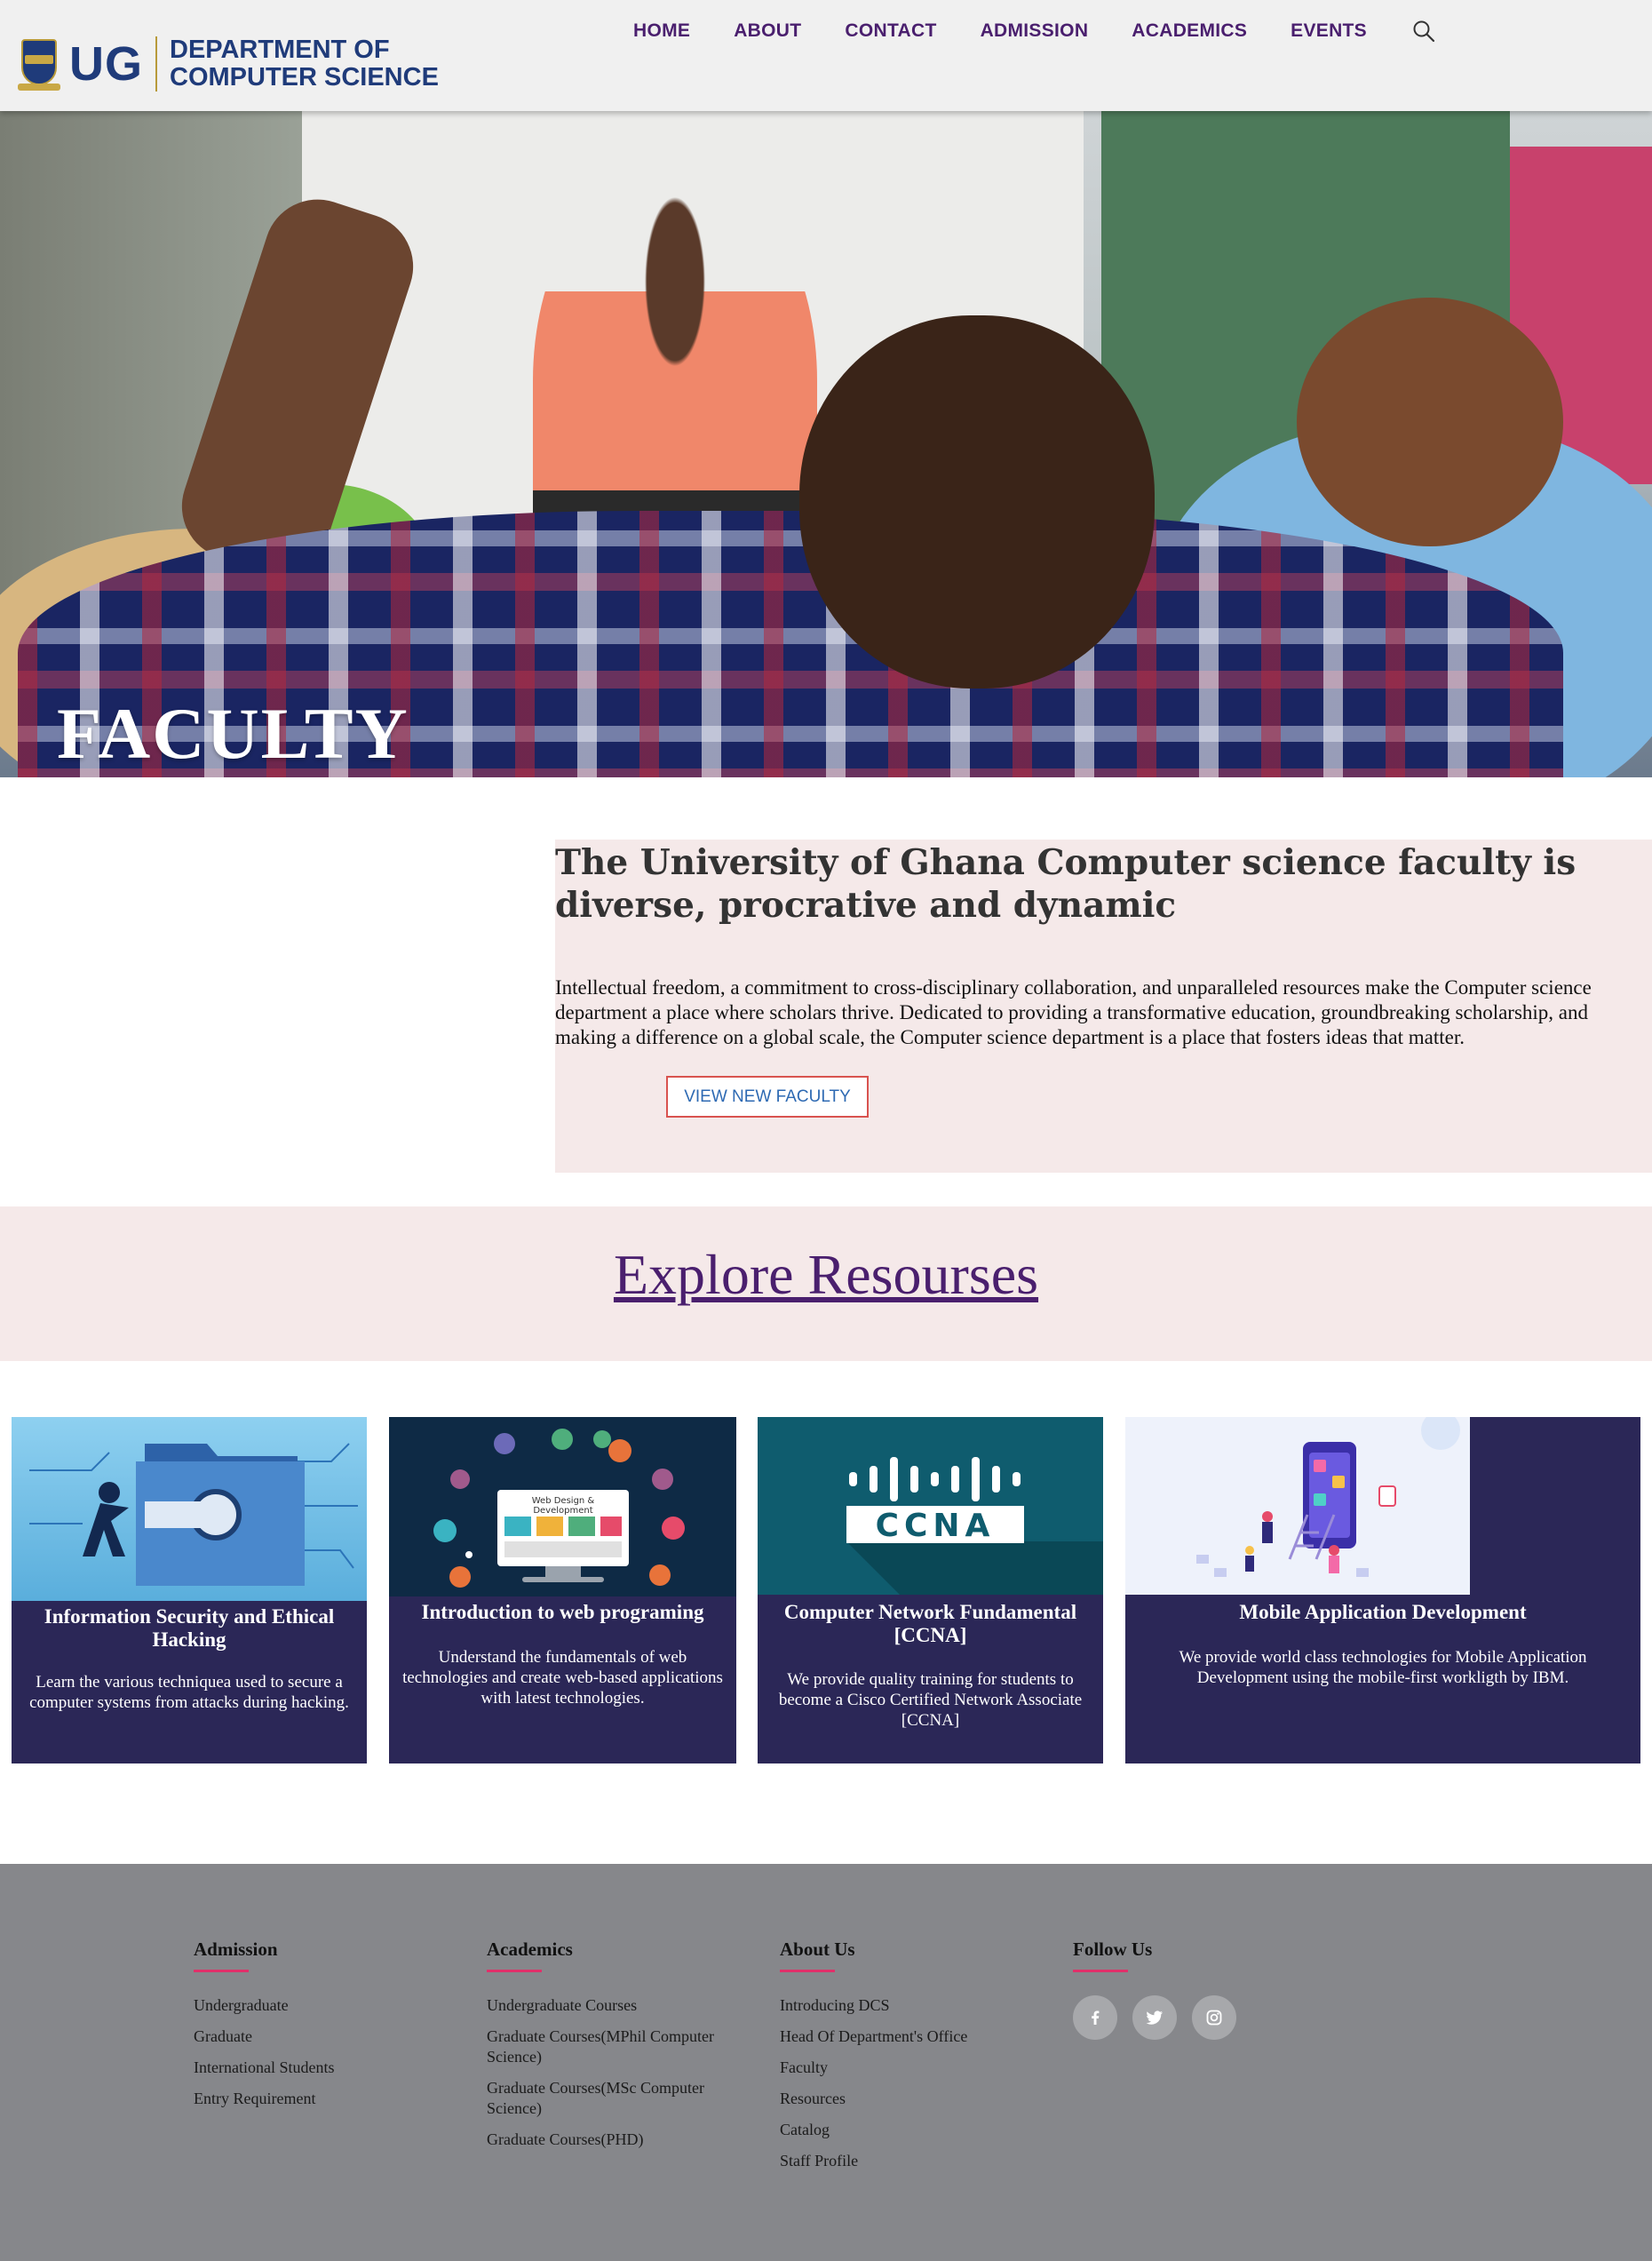 Image resolution: width=1652 pixels, height=2261 pixels. Describe the element at coordinates (106, 64) in the screenshot. I see `logo-mark: UG` at that location.